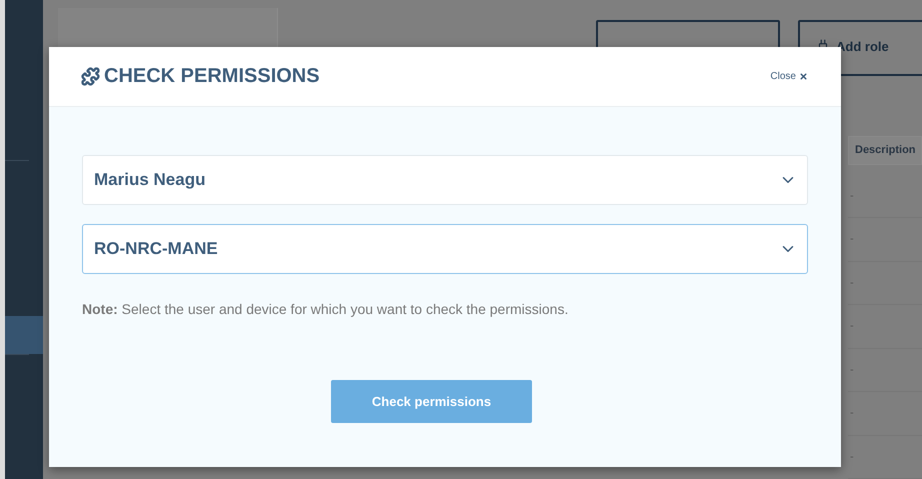  I want to click on note-text: Note: Select the user and device for which you want to check the permissions., so click(326, 309).